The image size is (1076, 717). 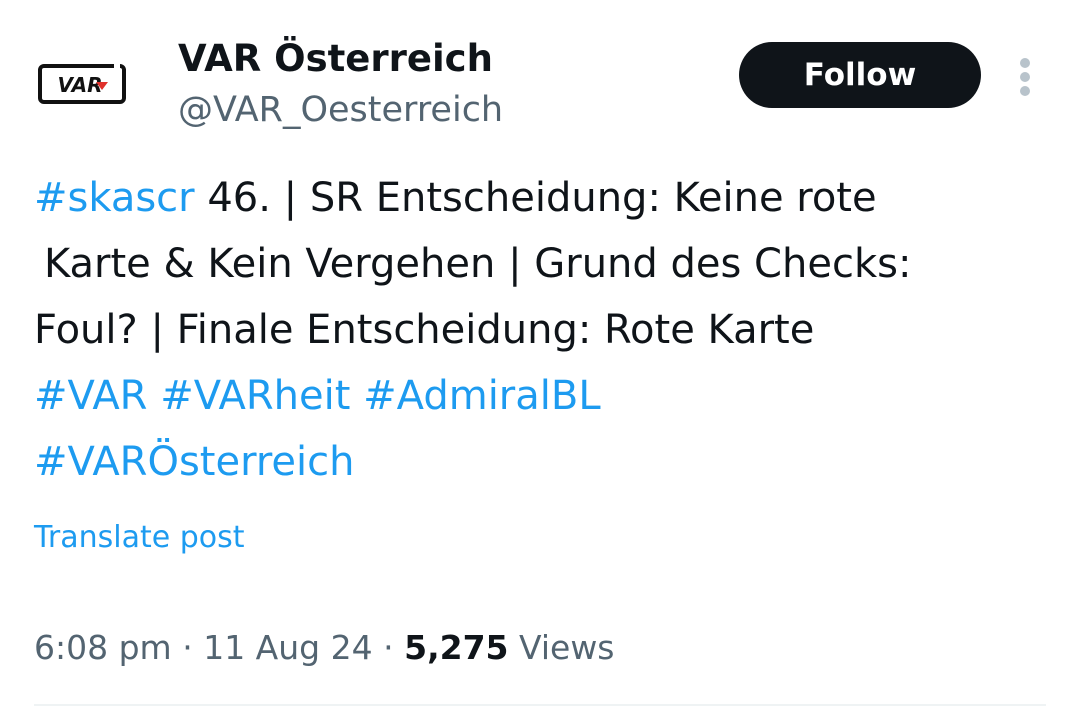 I want to click on divider, so click(x=540, y=705).